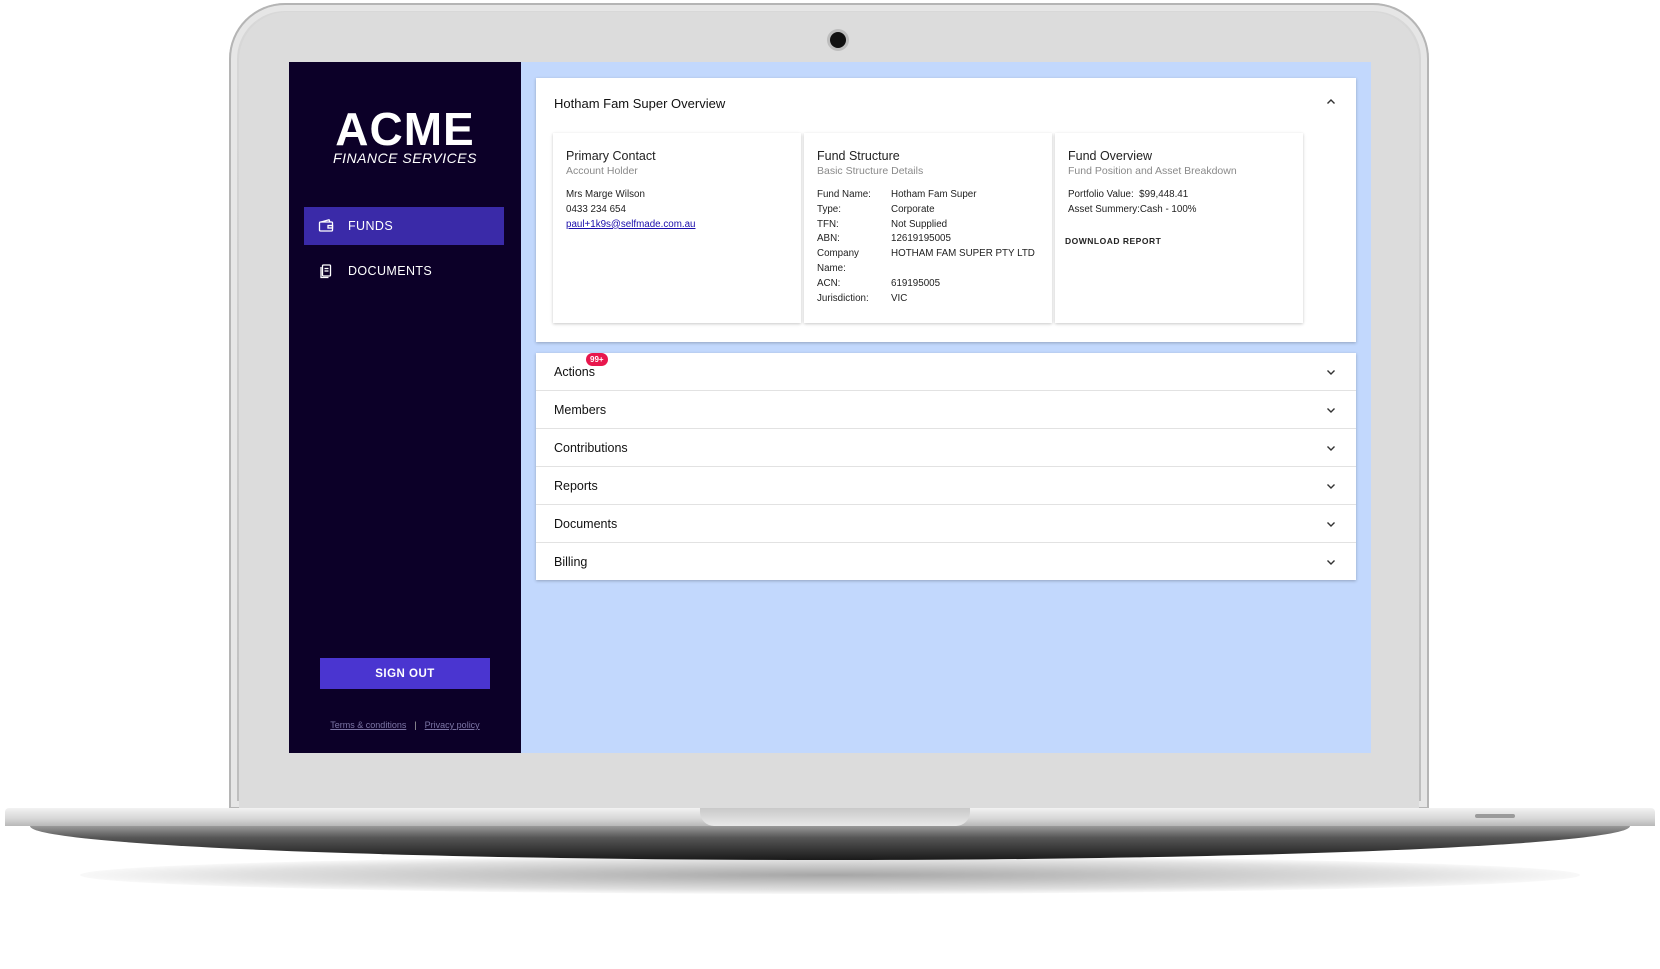 The width and height of the screenshot is (1660, 969). I want to click on section-reports: Reports, so click(946, 486).